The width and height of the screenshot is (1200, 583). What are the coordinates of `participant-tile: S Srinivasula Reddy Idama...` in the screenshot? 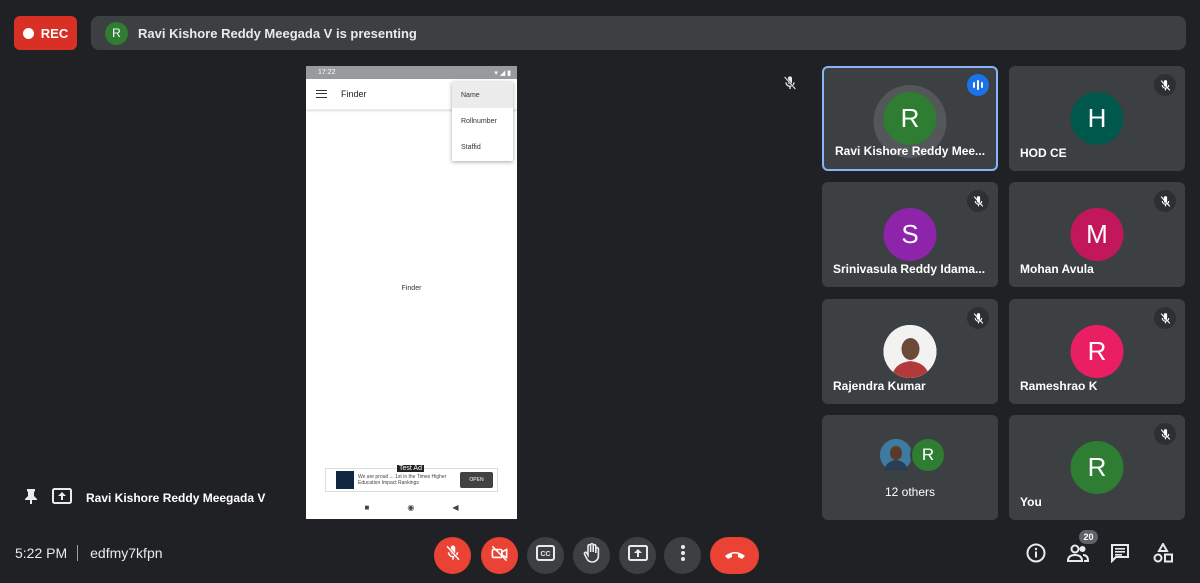 It's located at (910, 234).